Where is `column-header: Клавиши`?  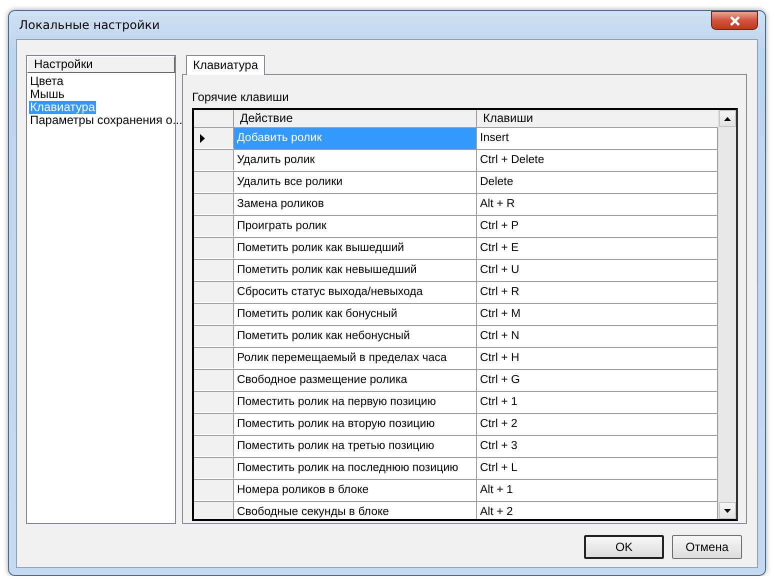
column-header: Клавиши is located at coordinates (597, 118).